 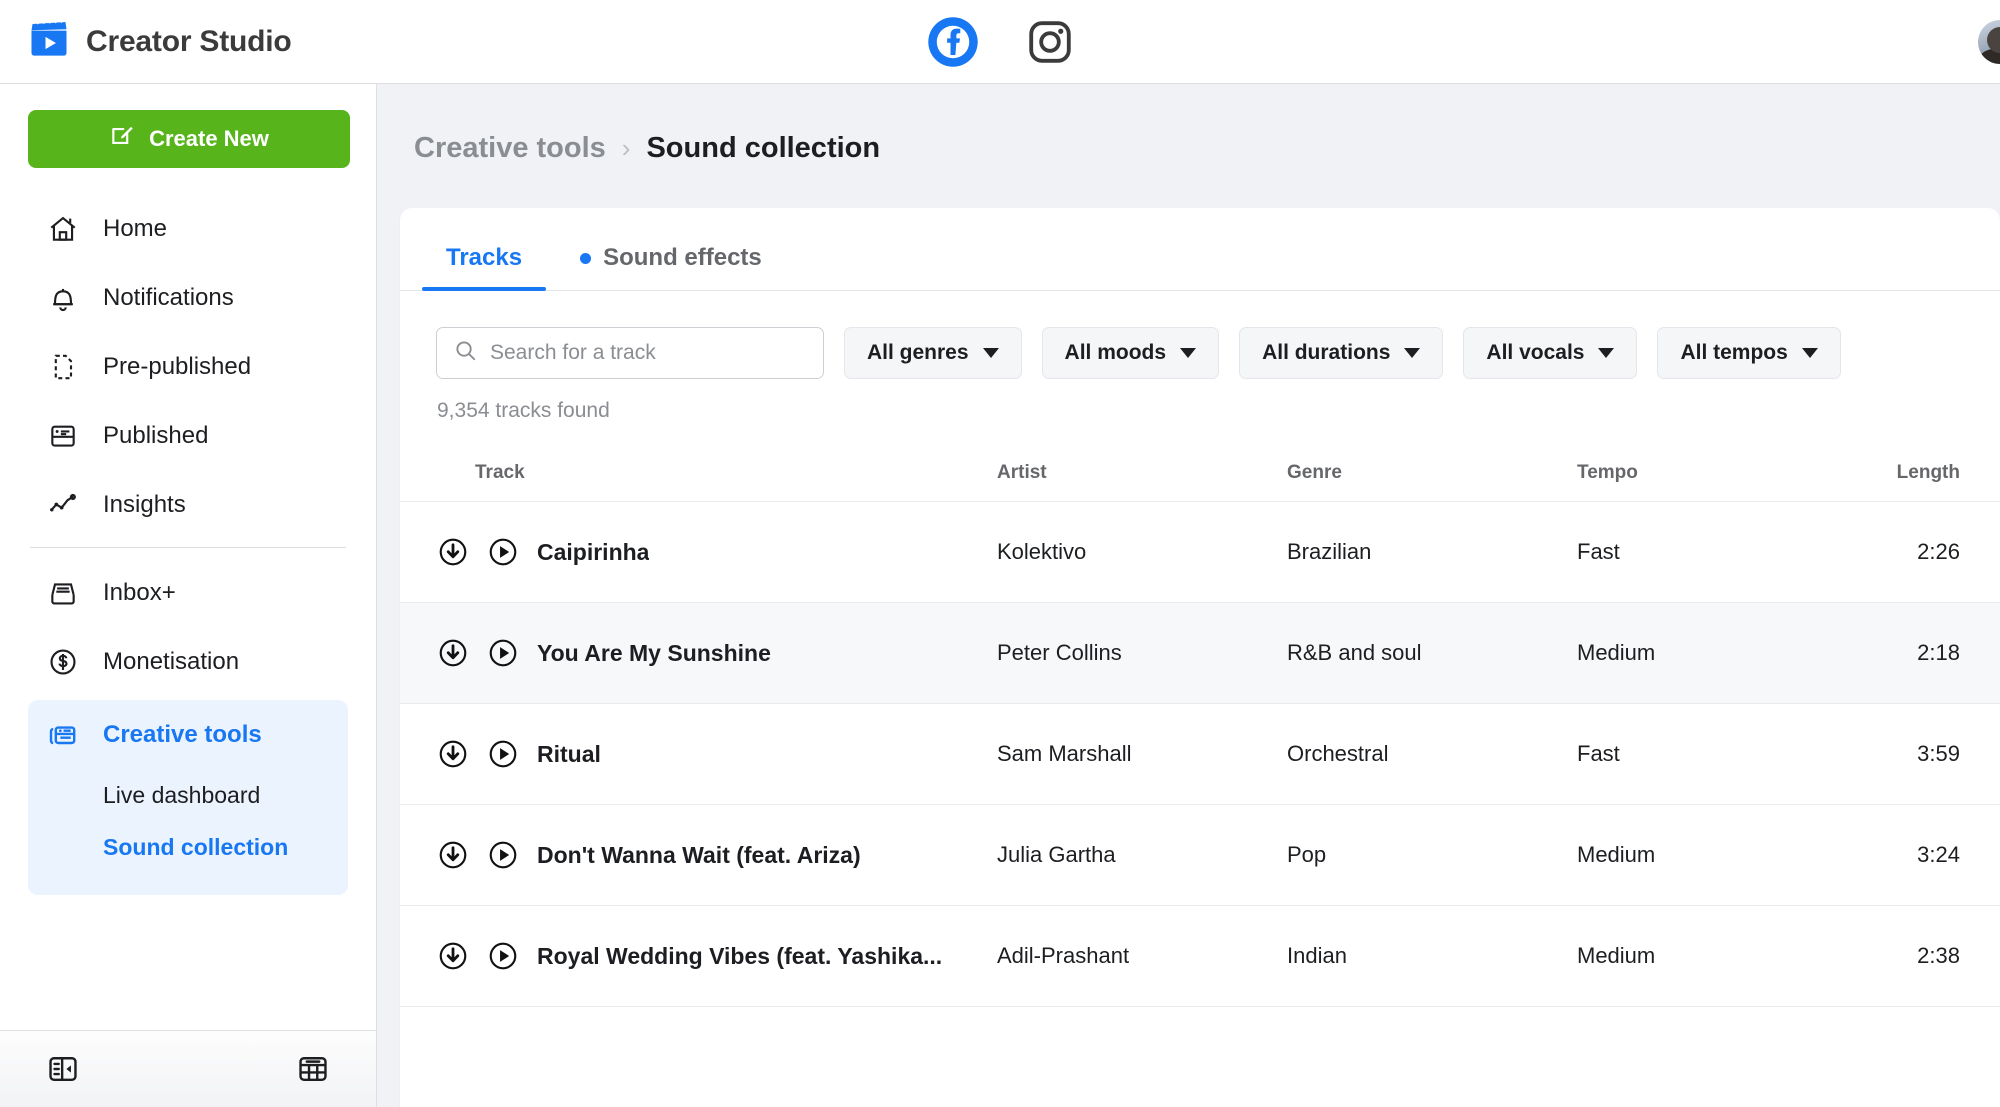 I want to click on sidebar-item-published: Published, so click(x=188, y=435).